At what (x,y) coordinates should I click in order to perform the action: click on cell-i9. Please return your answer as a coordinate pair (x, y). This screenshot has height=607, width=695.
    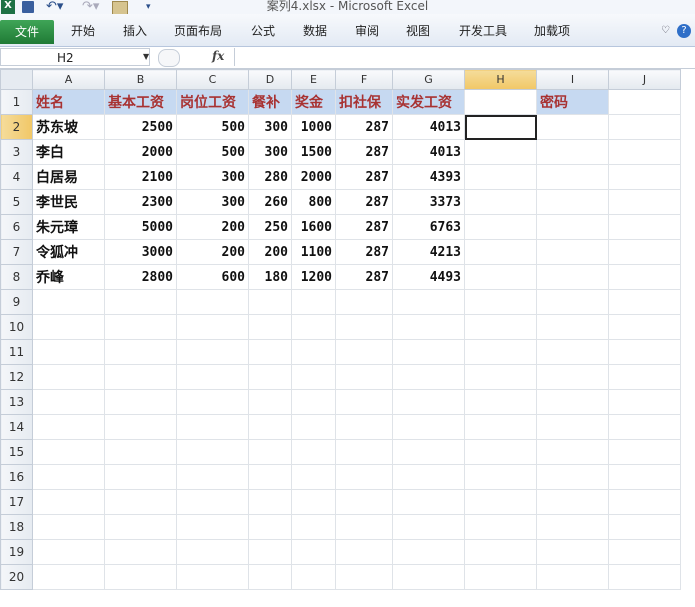
    Looking at the image, I should click on (572, 302).